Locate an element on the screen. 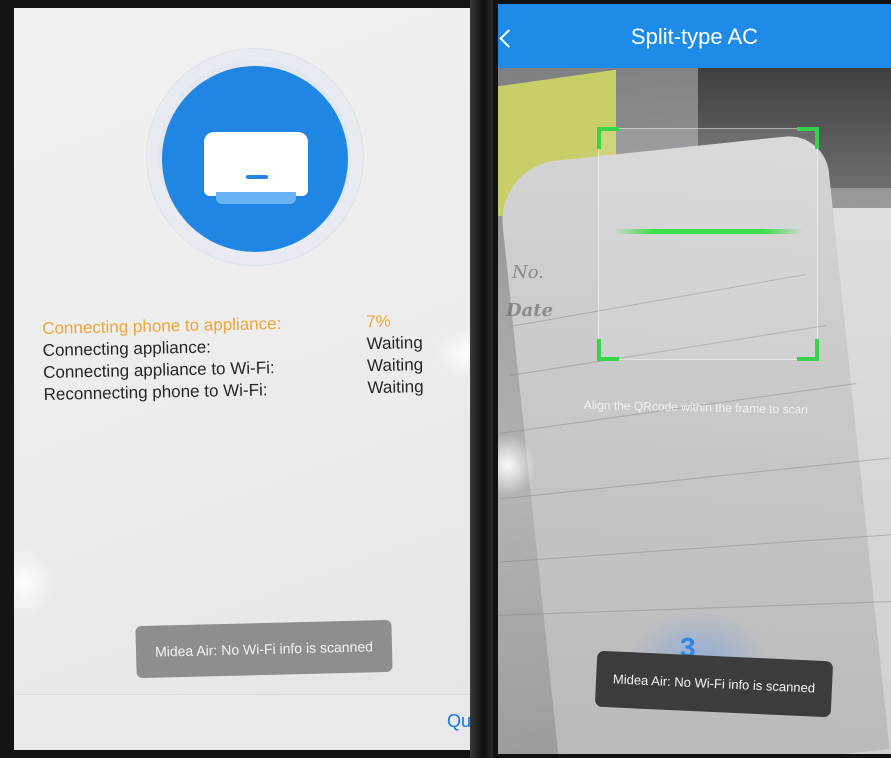  notebook-handwriting: Date is located at coordinates (530, 310).